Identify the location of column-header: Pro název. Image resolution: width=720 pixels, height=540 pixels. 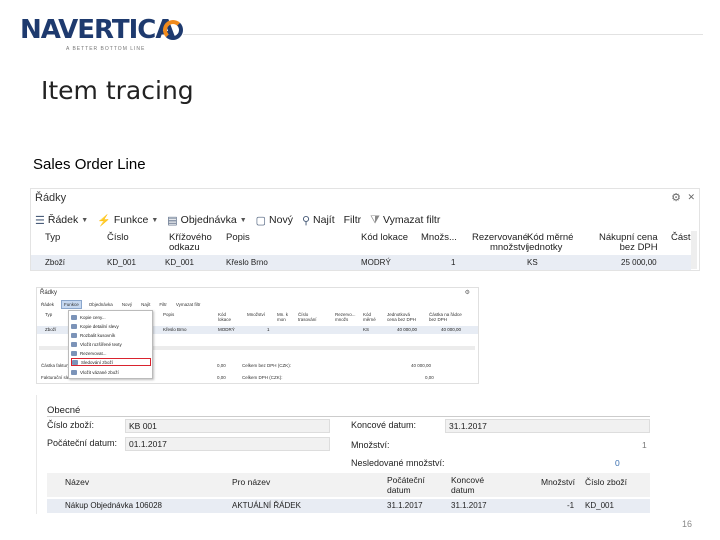
(251, 482).